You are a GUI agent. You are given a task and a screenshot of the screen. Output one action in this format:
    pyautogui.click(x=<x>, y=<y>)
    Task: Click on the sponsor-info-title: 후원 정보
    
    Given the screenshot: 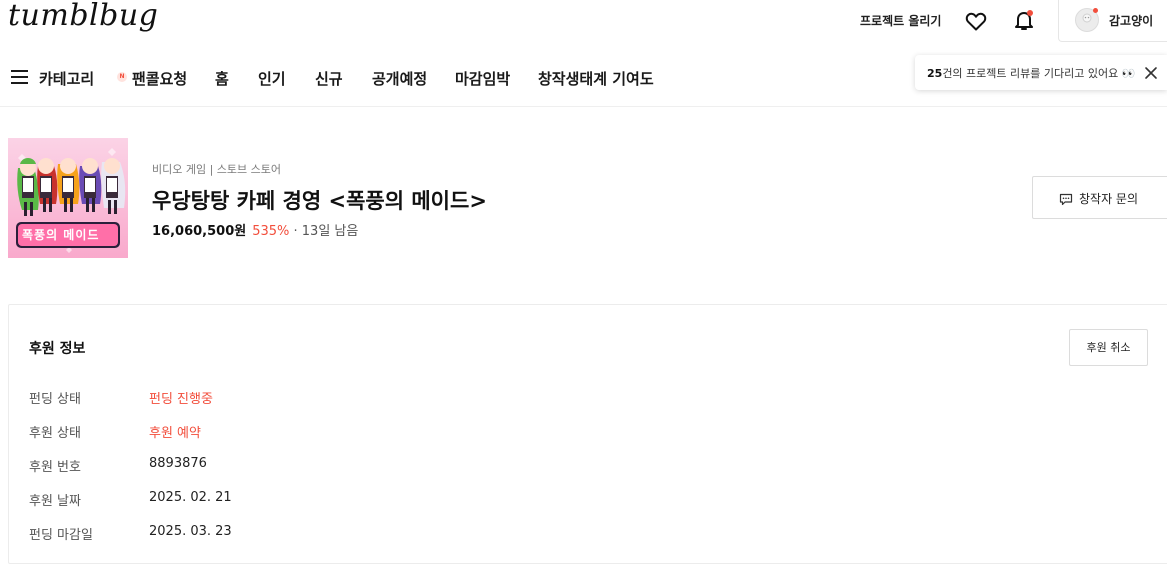 What is the action you would take?
    pyautogui.click(x=57, y=349)
    